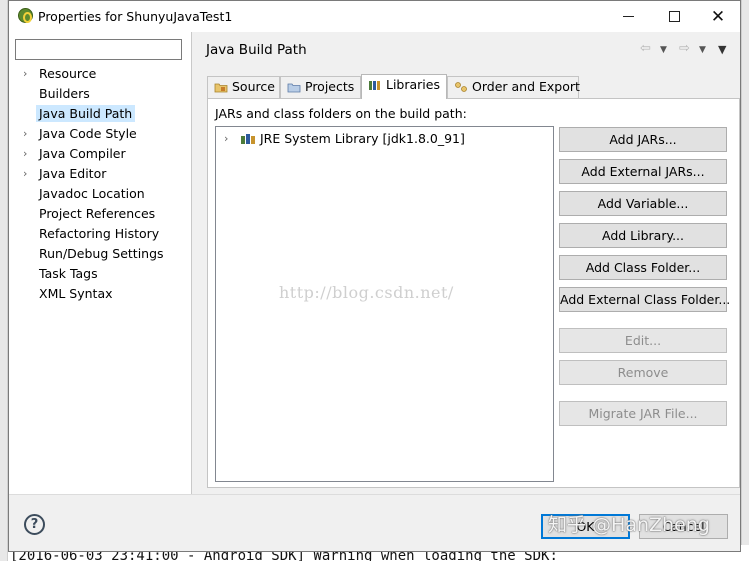 The width and height of the screenshot is (749, 561). Describe the element at coordinates (100, 74) in the screenshot. I see `nav-item-resource: › Resource` at that location.